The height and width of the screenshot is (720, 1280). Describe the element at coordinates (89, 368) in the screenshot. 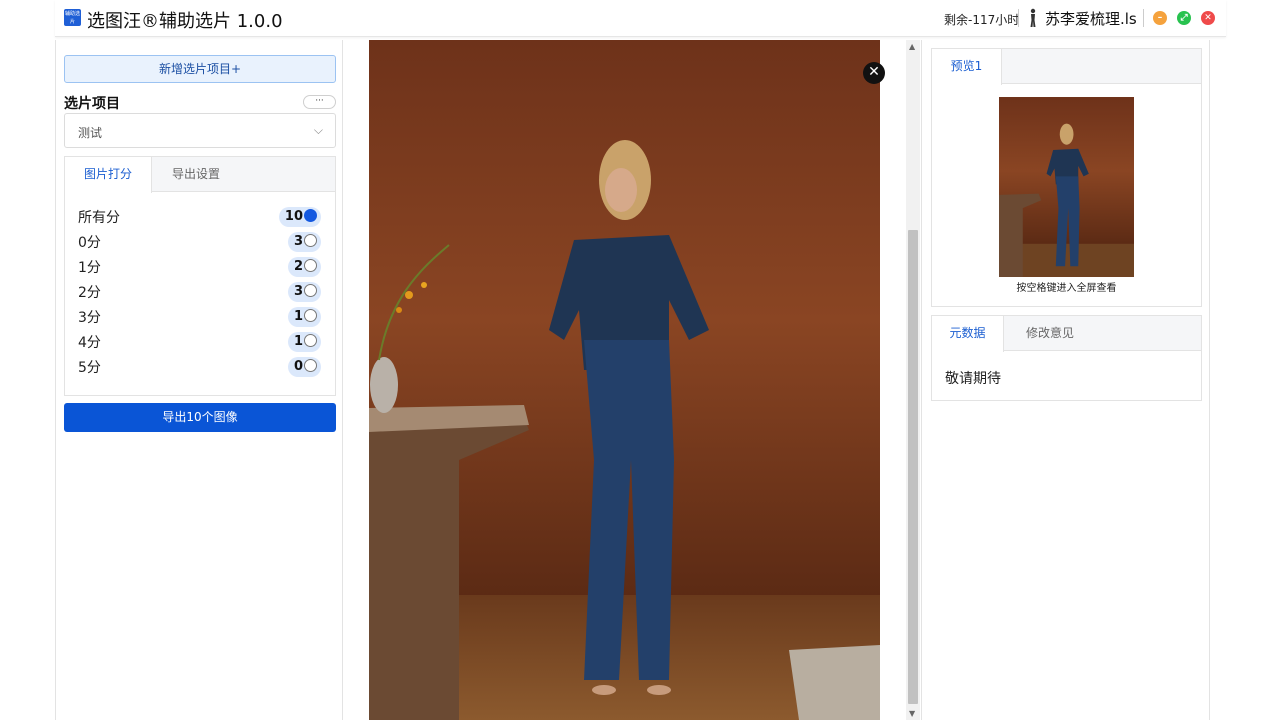

I see `score-label: 5分` at that location.